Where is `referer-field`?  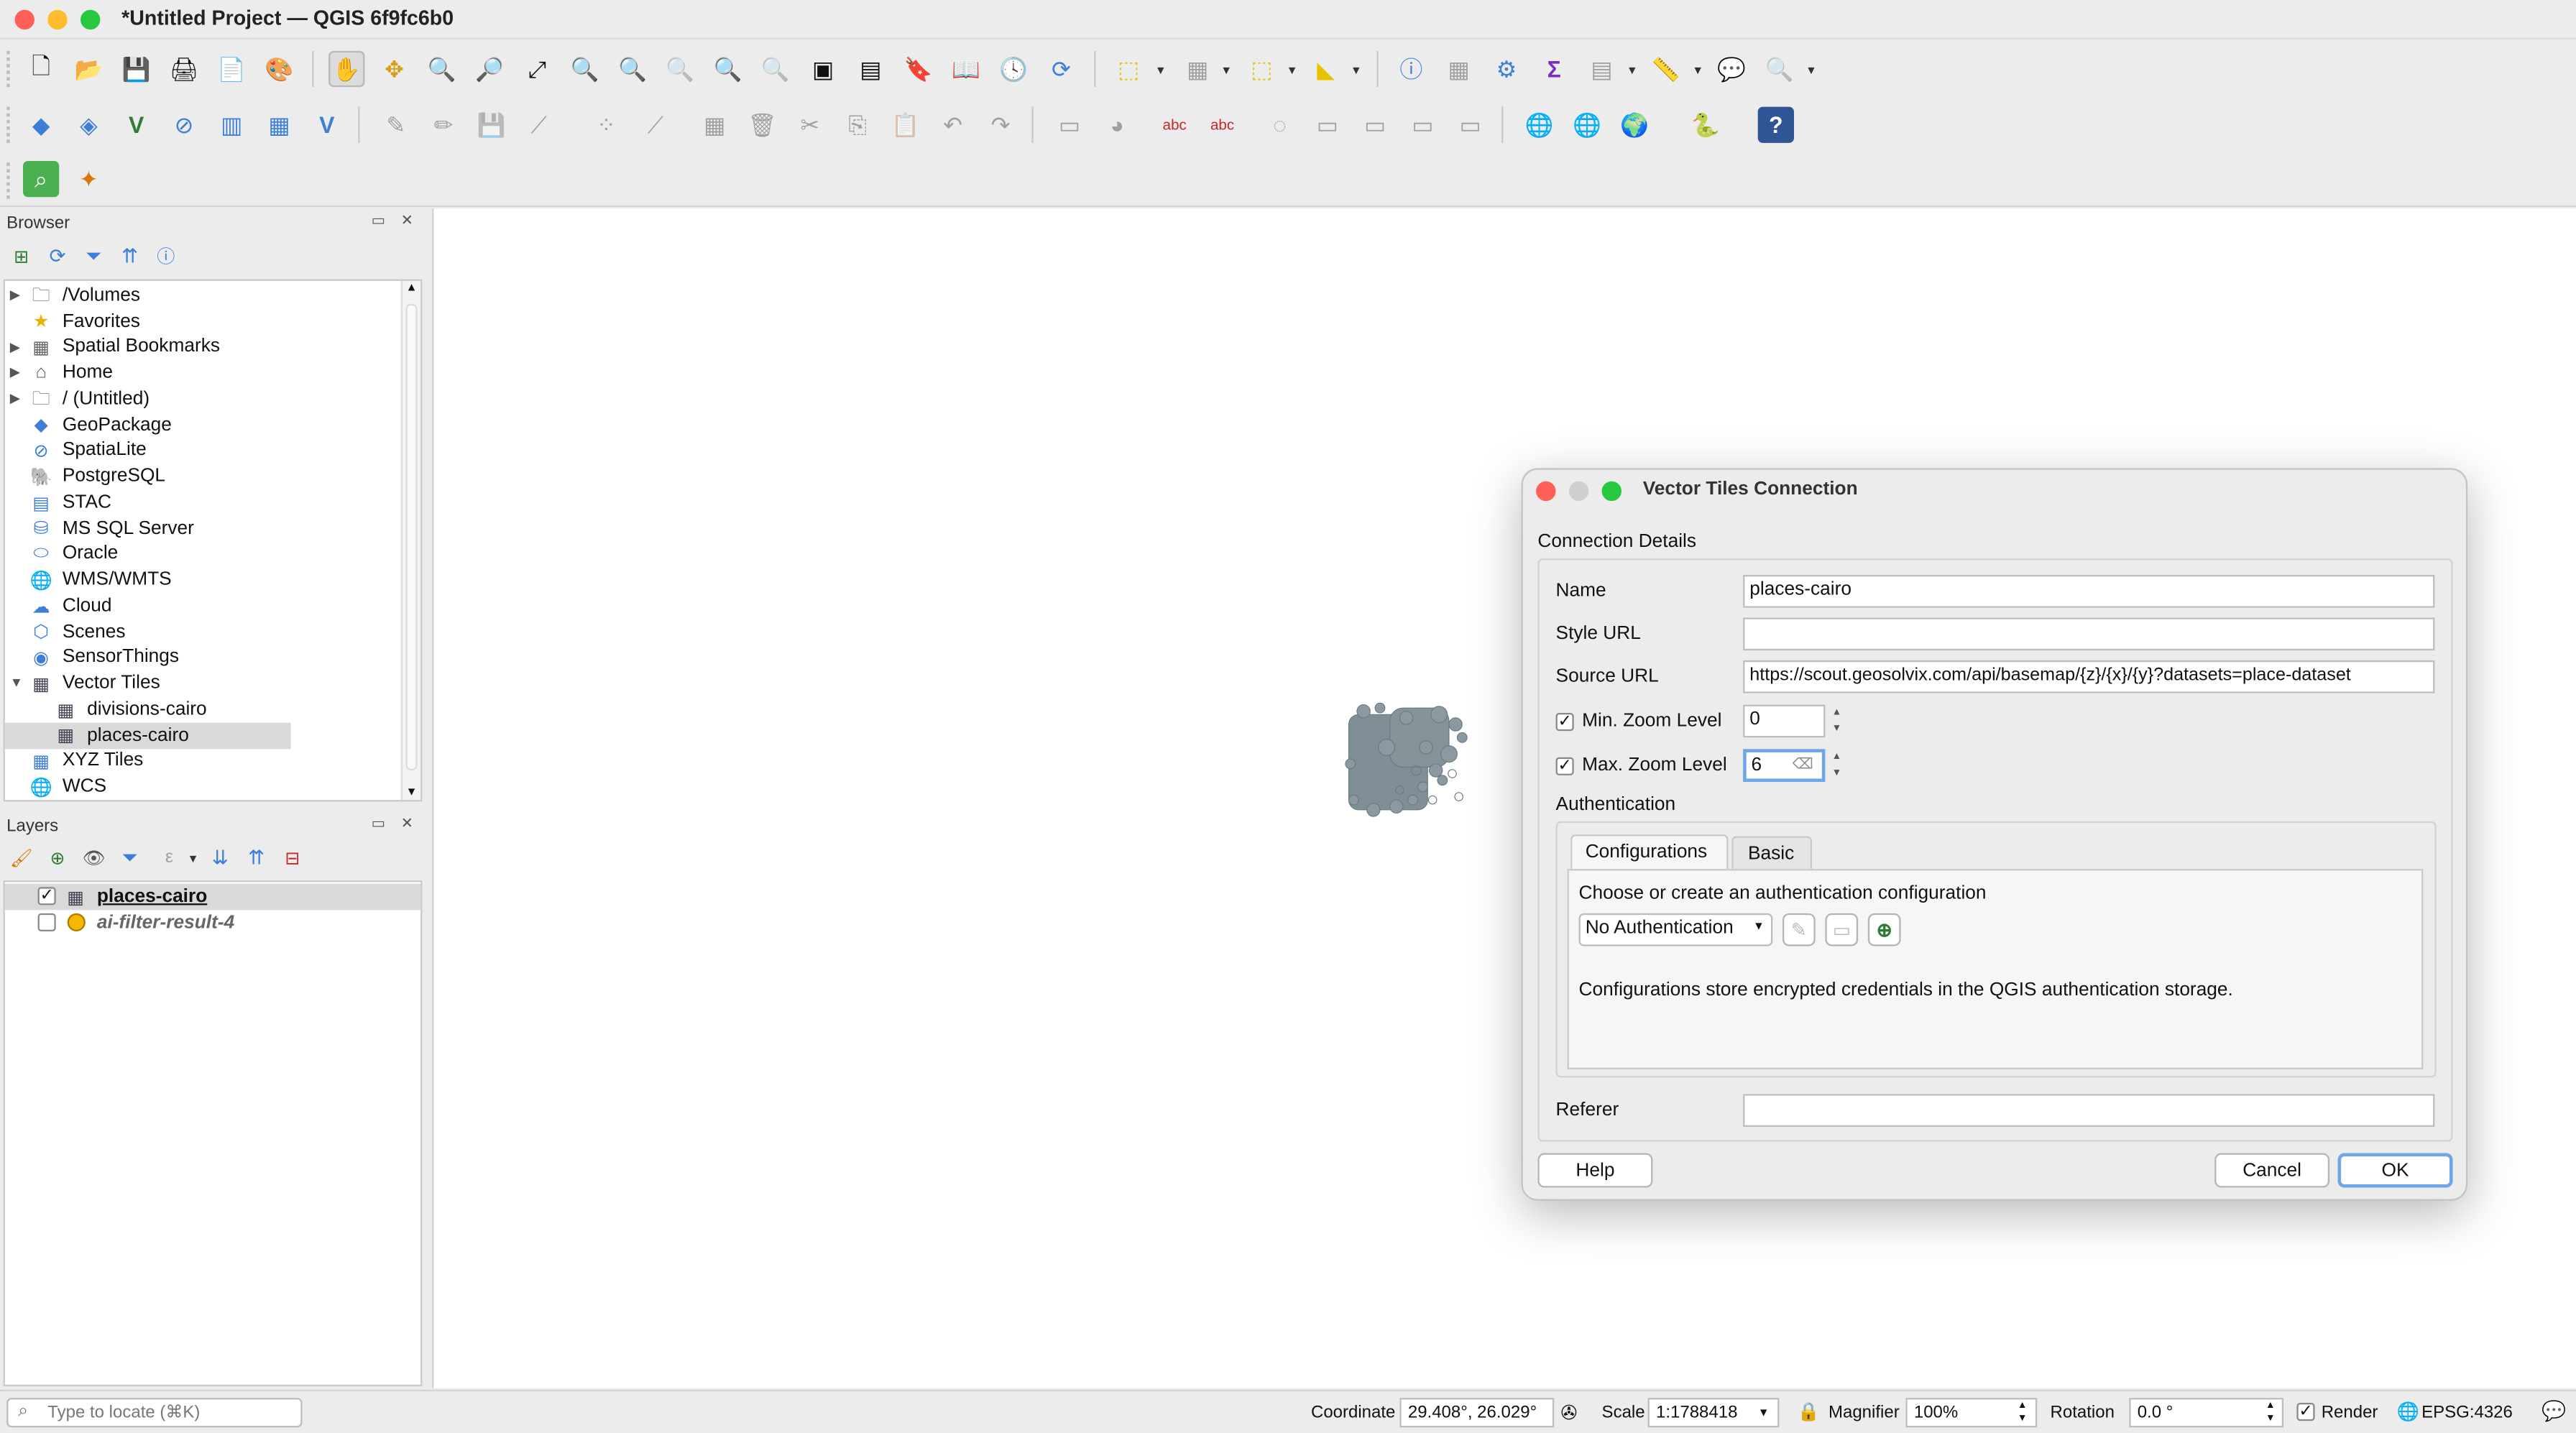 referer-field is located at coordinates (2089, 1110).